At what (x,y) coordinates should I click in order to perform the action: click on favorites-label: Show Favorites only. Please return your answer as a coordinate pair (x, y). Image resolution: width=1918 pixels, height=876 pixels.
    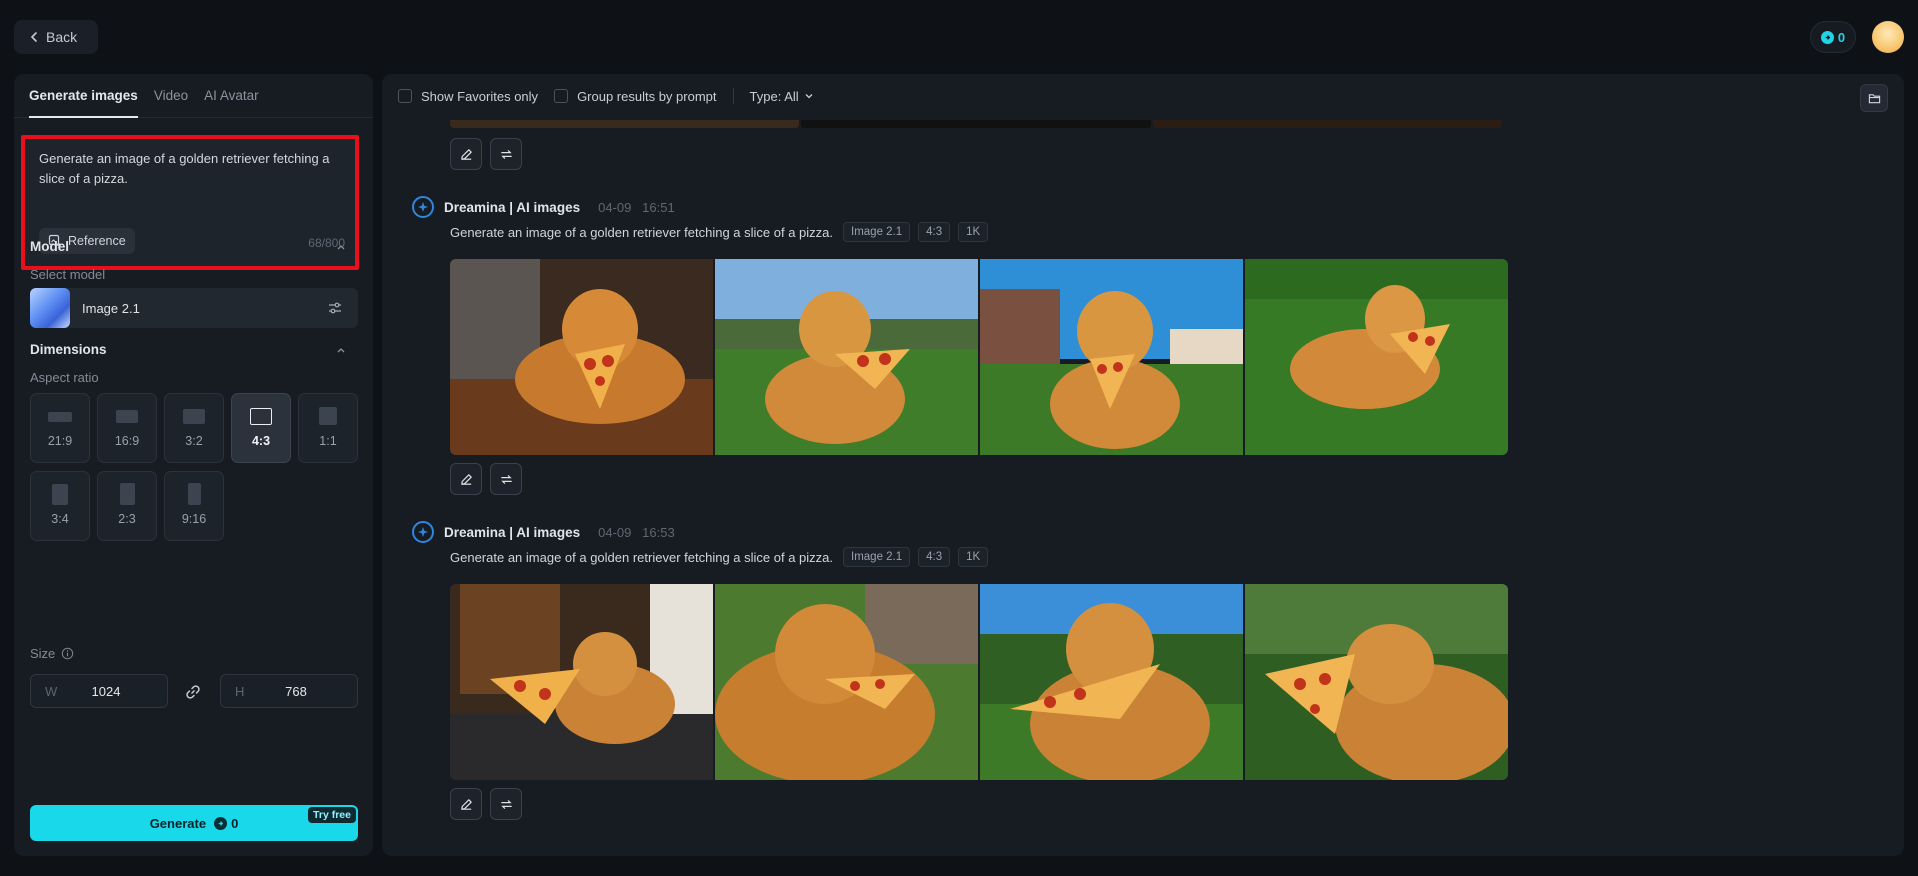
    Looking at the image, I should click on (480, 96).